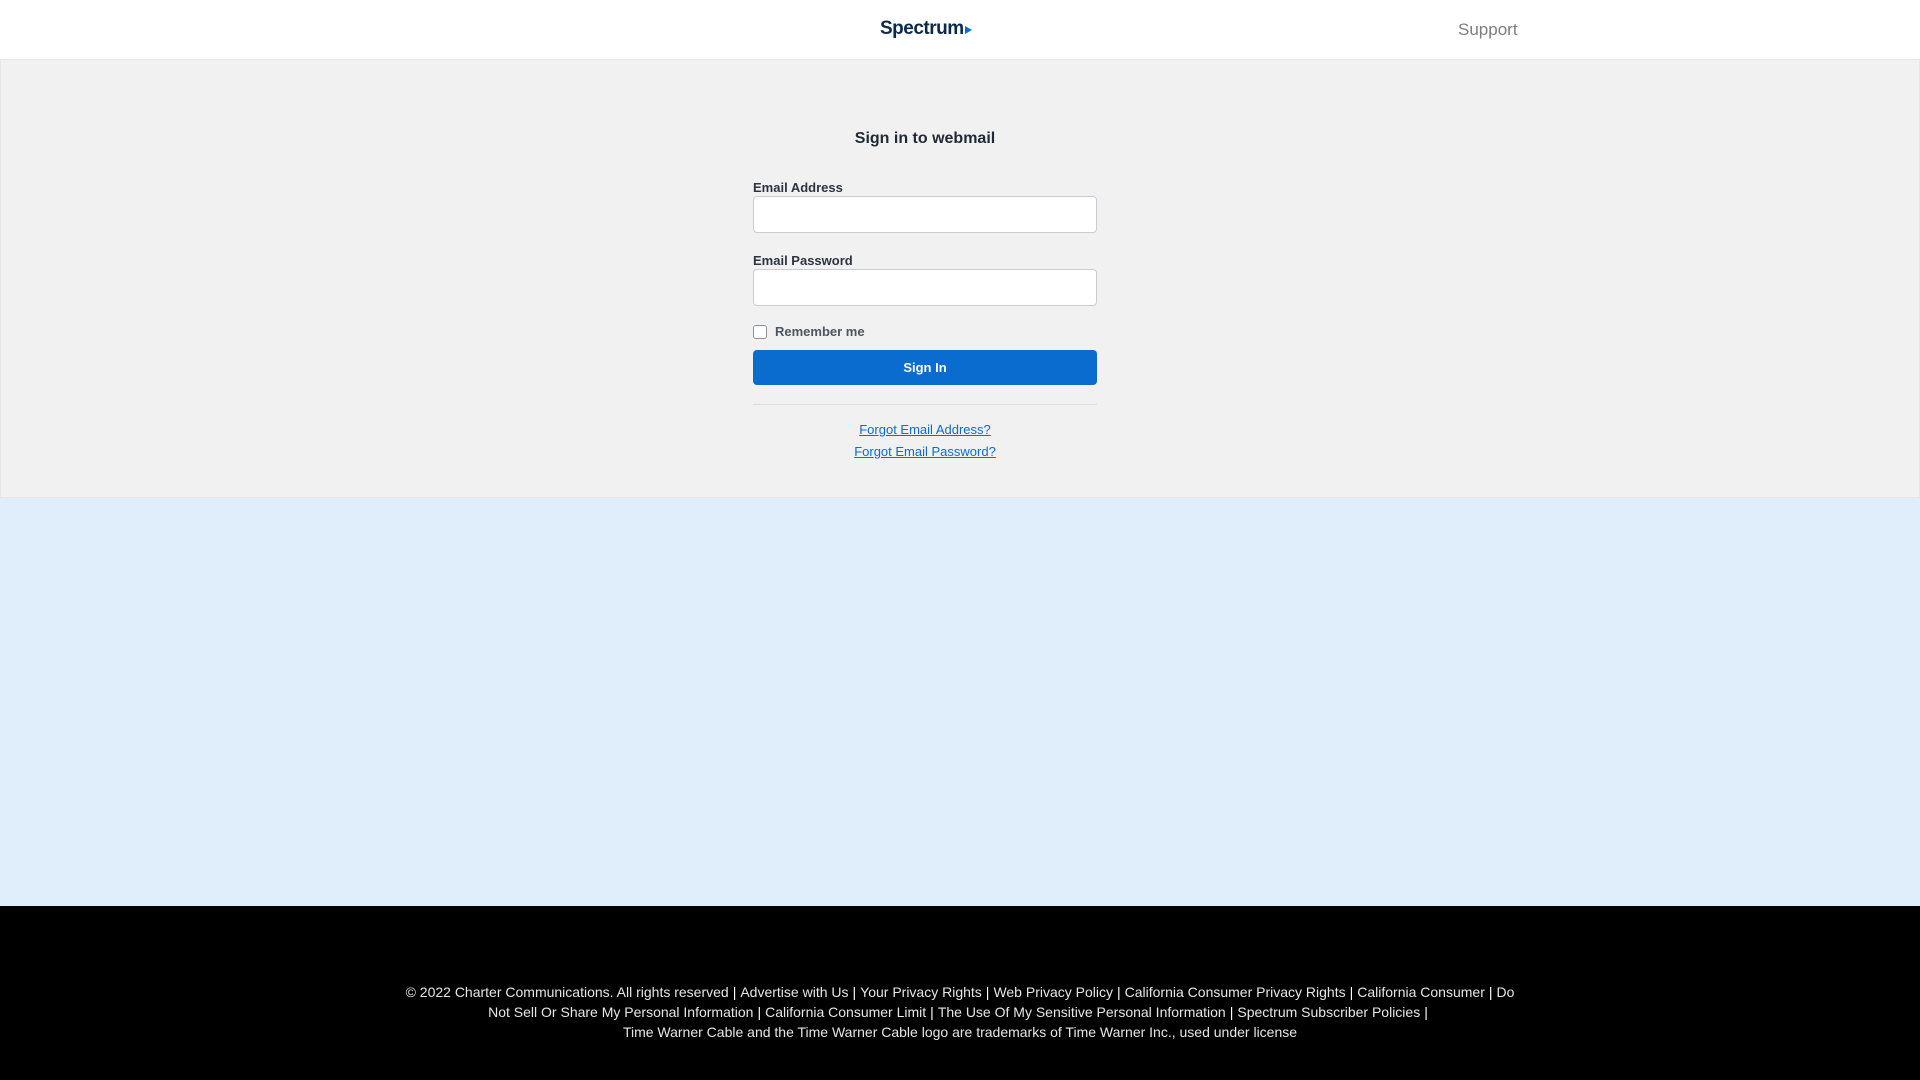 This screenshot has height=1080, width=1920. I want to click on forgot-password-link: Forgot Email Password?, so click(925, 451).